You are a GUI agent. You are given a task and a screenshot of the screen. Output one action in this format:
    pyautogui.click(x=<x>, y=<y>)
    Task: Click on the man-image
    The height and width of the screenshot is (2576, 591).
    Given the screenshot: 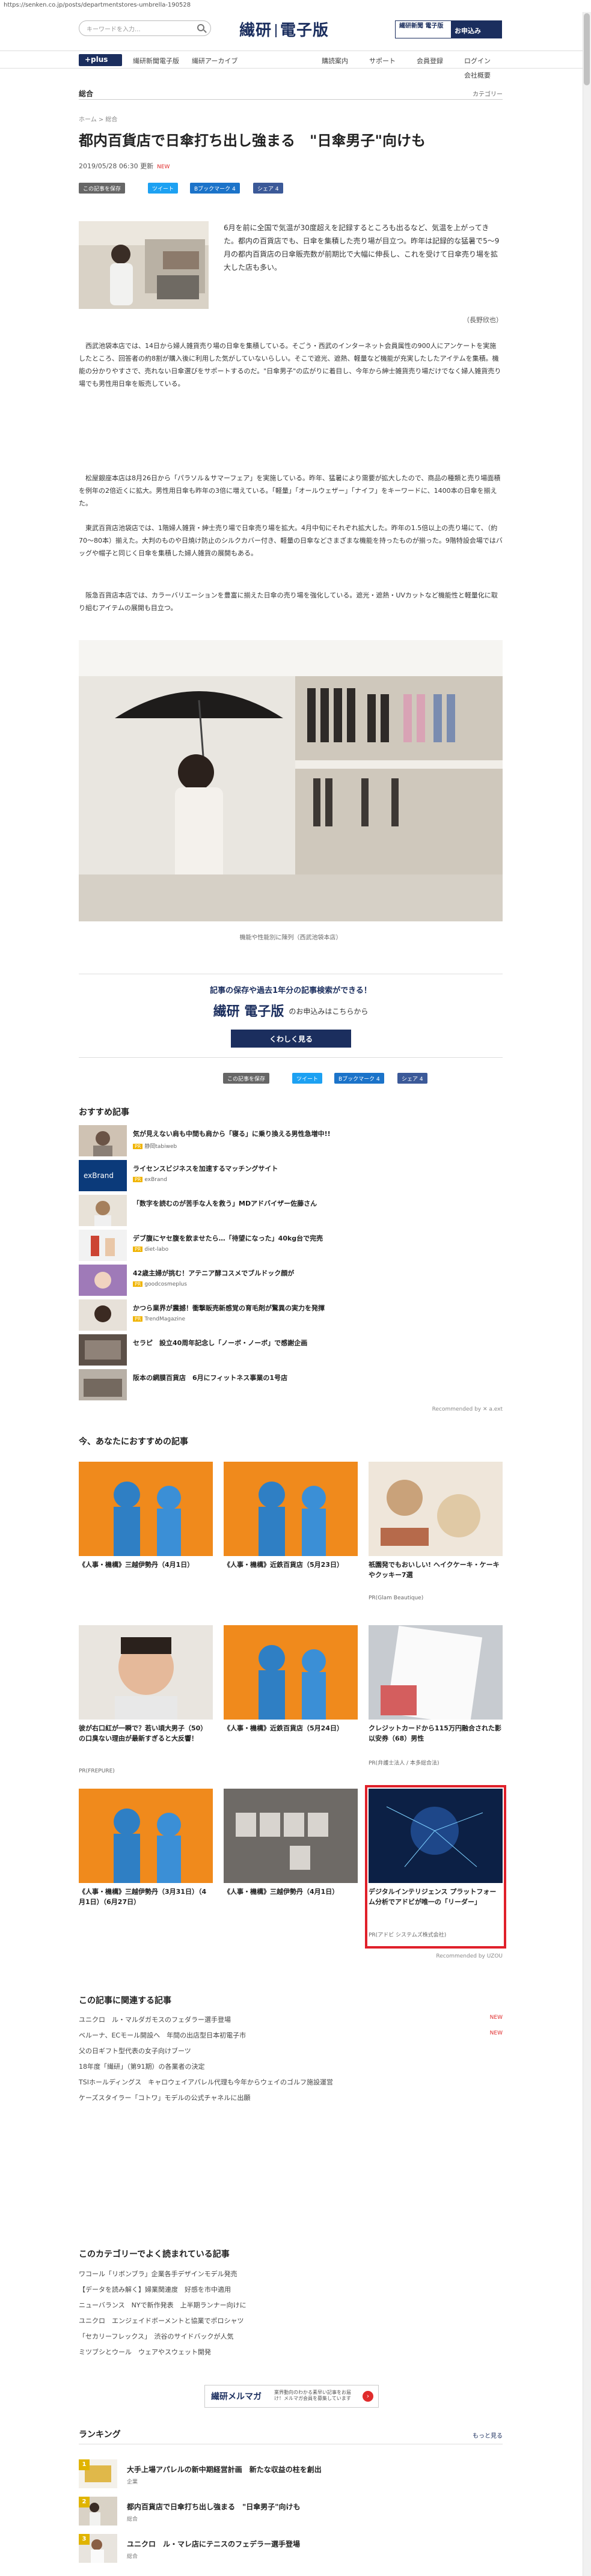 What is the action you would take?
    pyautogui.click(x=146, y=1672)
    